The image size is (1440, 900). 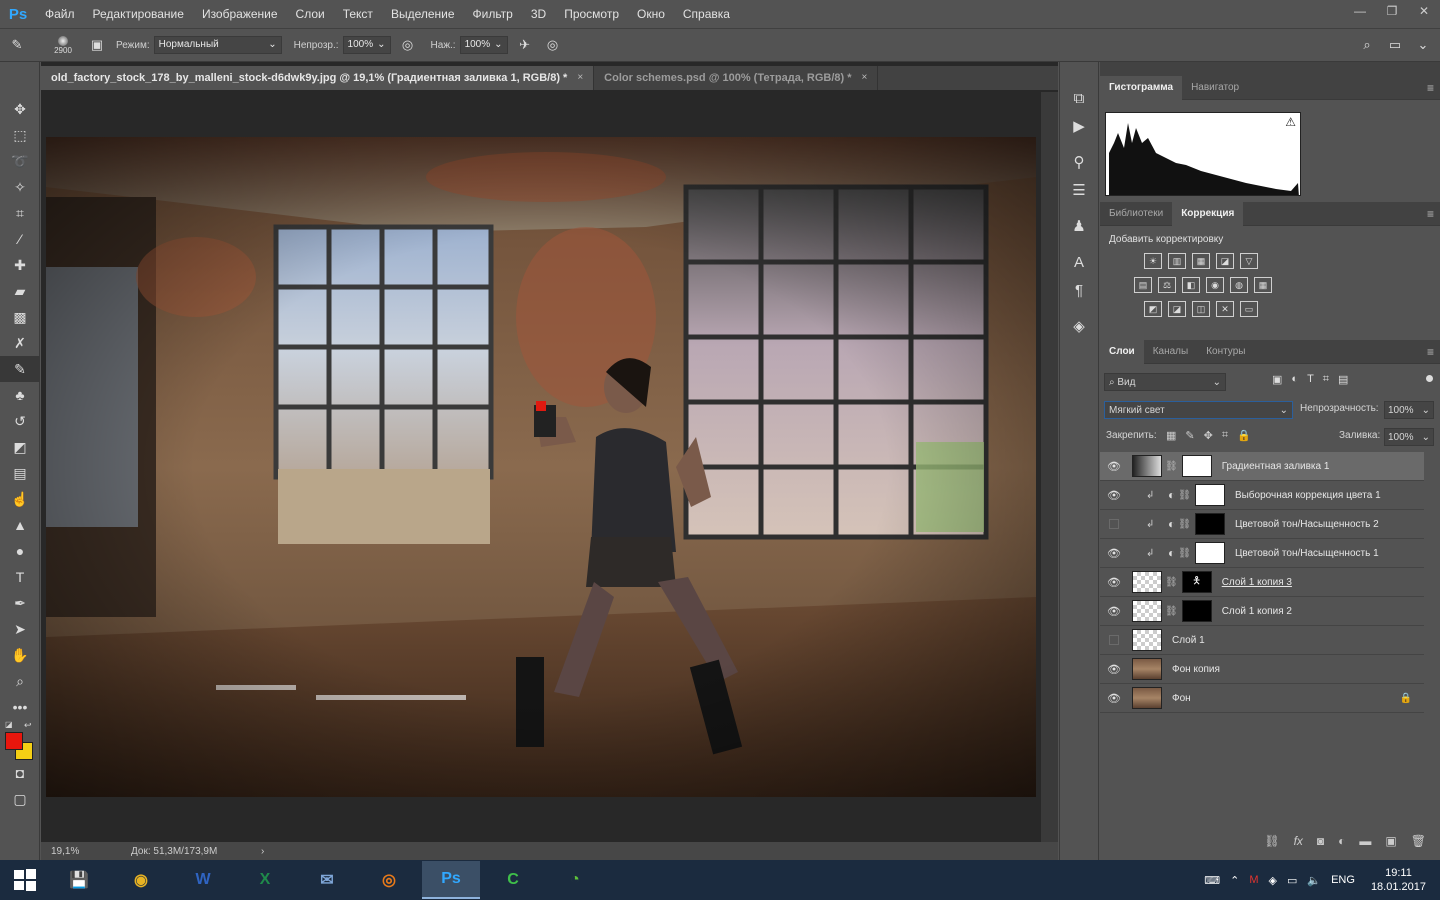 What do you see at coordinates (1079, 162) in the screenshot?
I see `brush-settings-icon: ⚲` at bounding box center [1079, 162].